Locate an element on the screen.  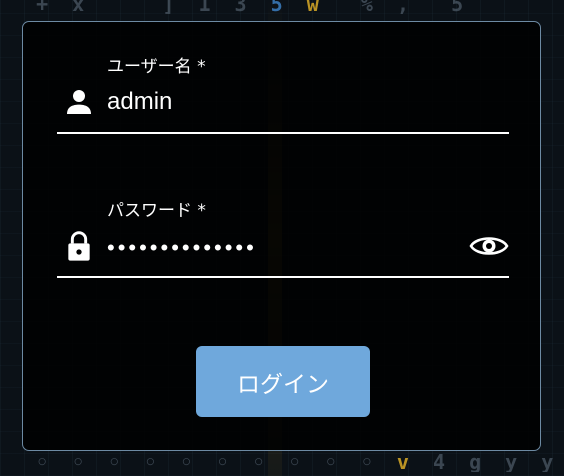
password-label: パスワード * is located at coordinates (156, 211).